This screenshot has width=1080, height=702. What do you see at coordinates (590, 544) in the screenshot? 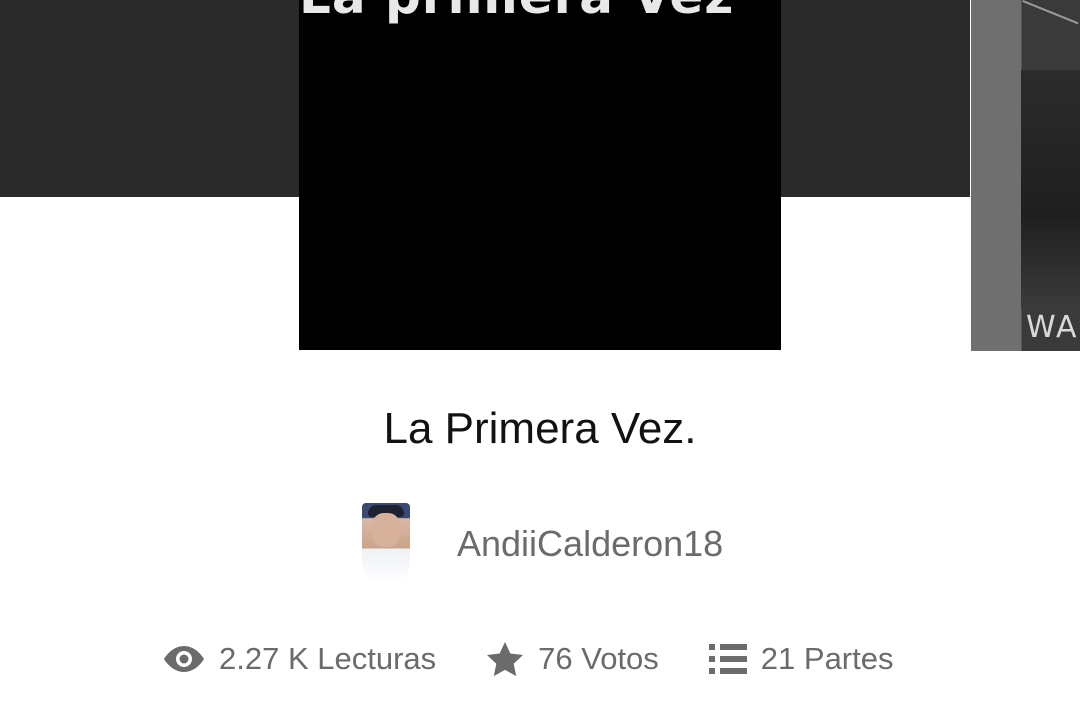
I see `author-name: AndiiCalderon18` at bounding box center [590, 544].